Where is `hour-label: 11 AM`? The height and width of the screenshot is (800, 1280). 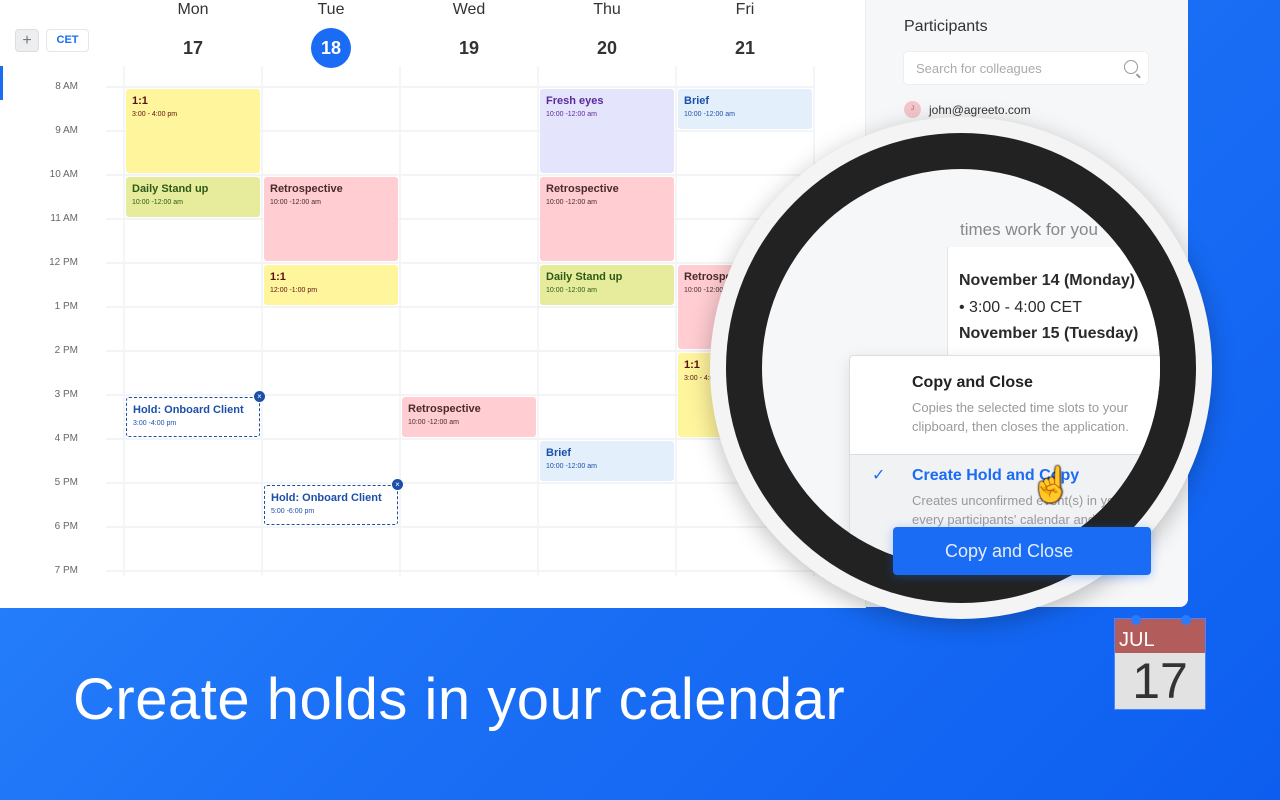 hour-label: 11 AM is located at coordinates (64, 218).